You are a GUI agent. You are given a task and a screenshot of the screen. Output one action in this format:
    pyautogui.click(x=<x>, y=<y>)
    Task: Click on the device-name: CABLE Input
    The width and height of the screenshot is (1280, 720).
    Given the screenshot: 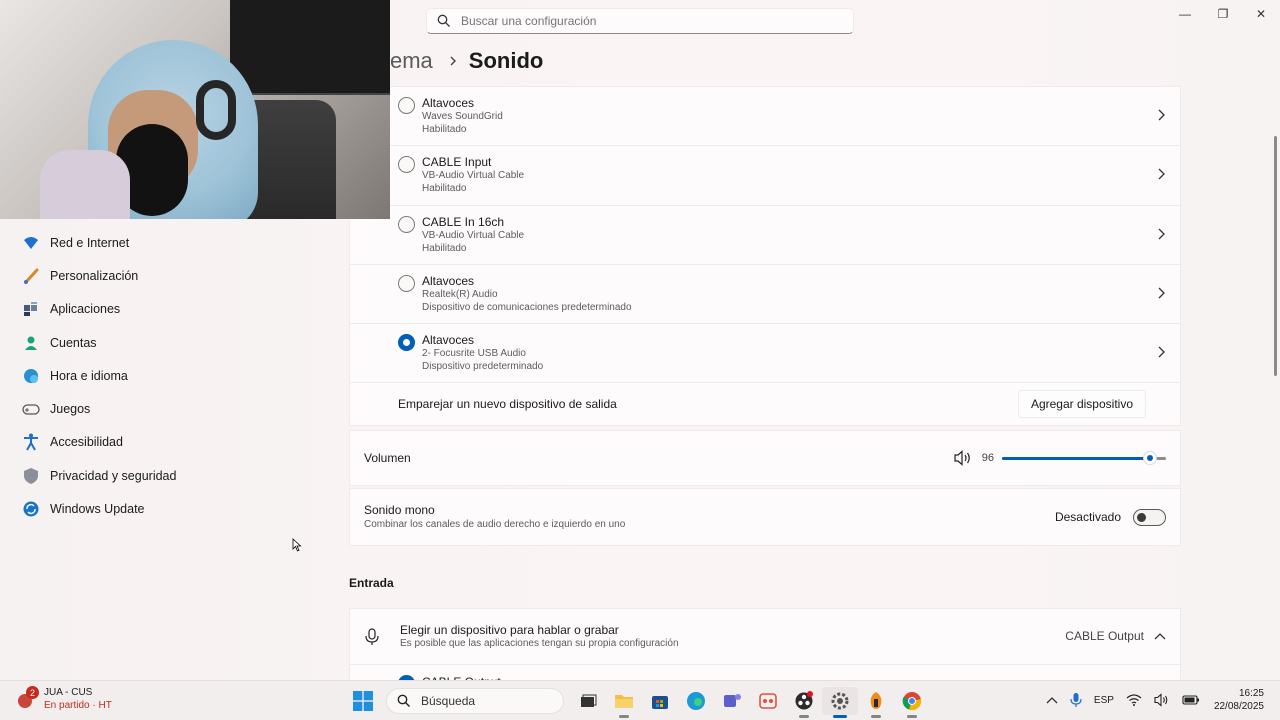 What is the action you would take?
    pyautogui.click(x=457, y=162)
    